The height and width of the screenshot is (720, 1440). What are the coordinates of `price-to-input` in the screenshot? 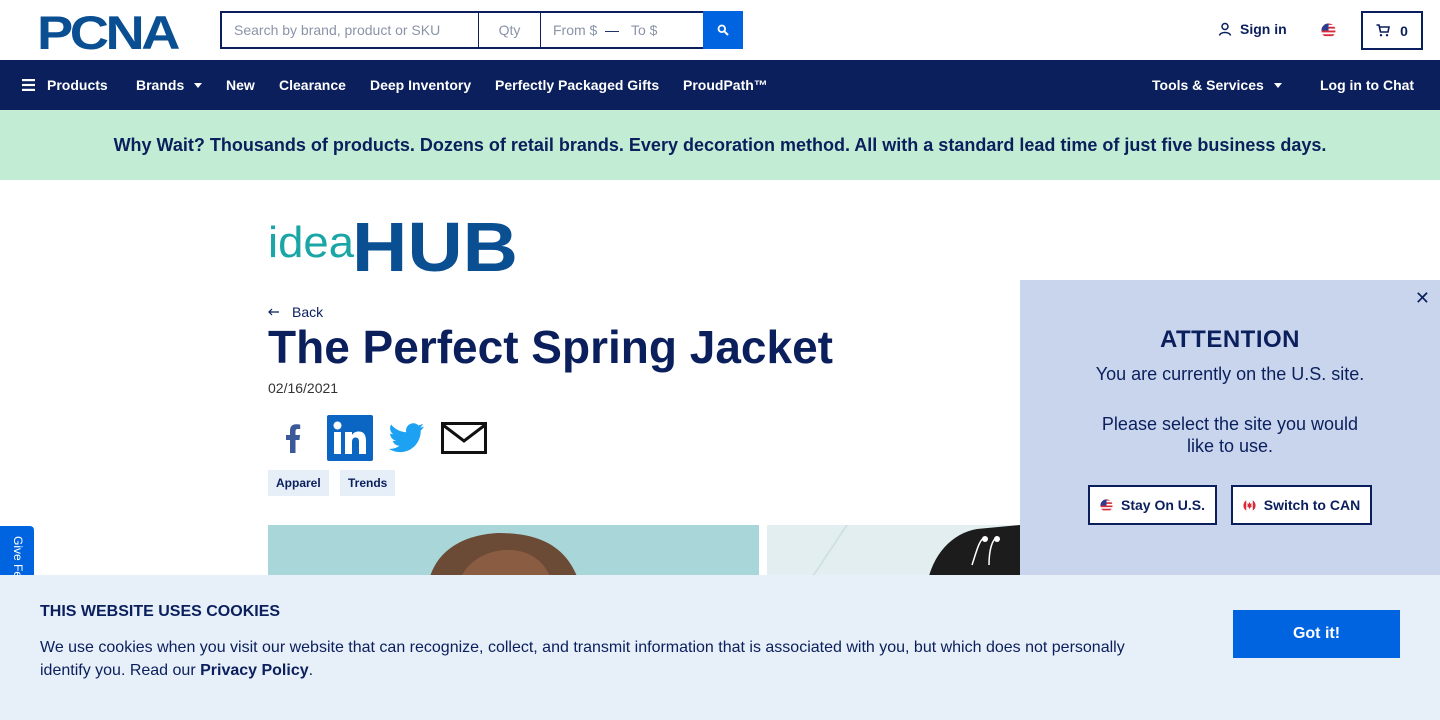 It's located at (664, 30).